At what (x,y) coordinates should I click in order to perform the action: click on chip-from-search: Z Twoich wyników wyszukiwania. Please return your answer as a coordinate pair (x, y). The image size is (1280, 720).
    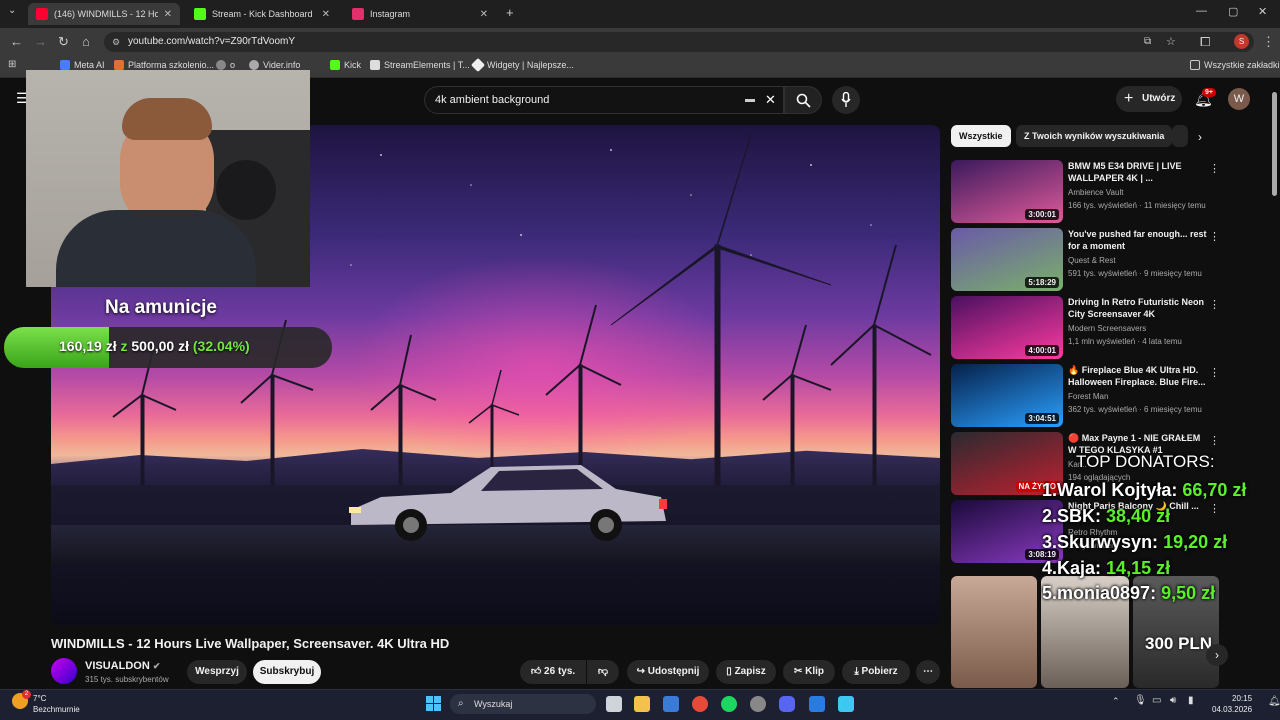
    Looking at the image, I should click on (1094, 136).